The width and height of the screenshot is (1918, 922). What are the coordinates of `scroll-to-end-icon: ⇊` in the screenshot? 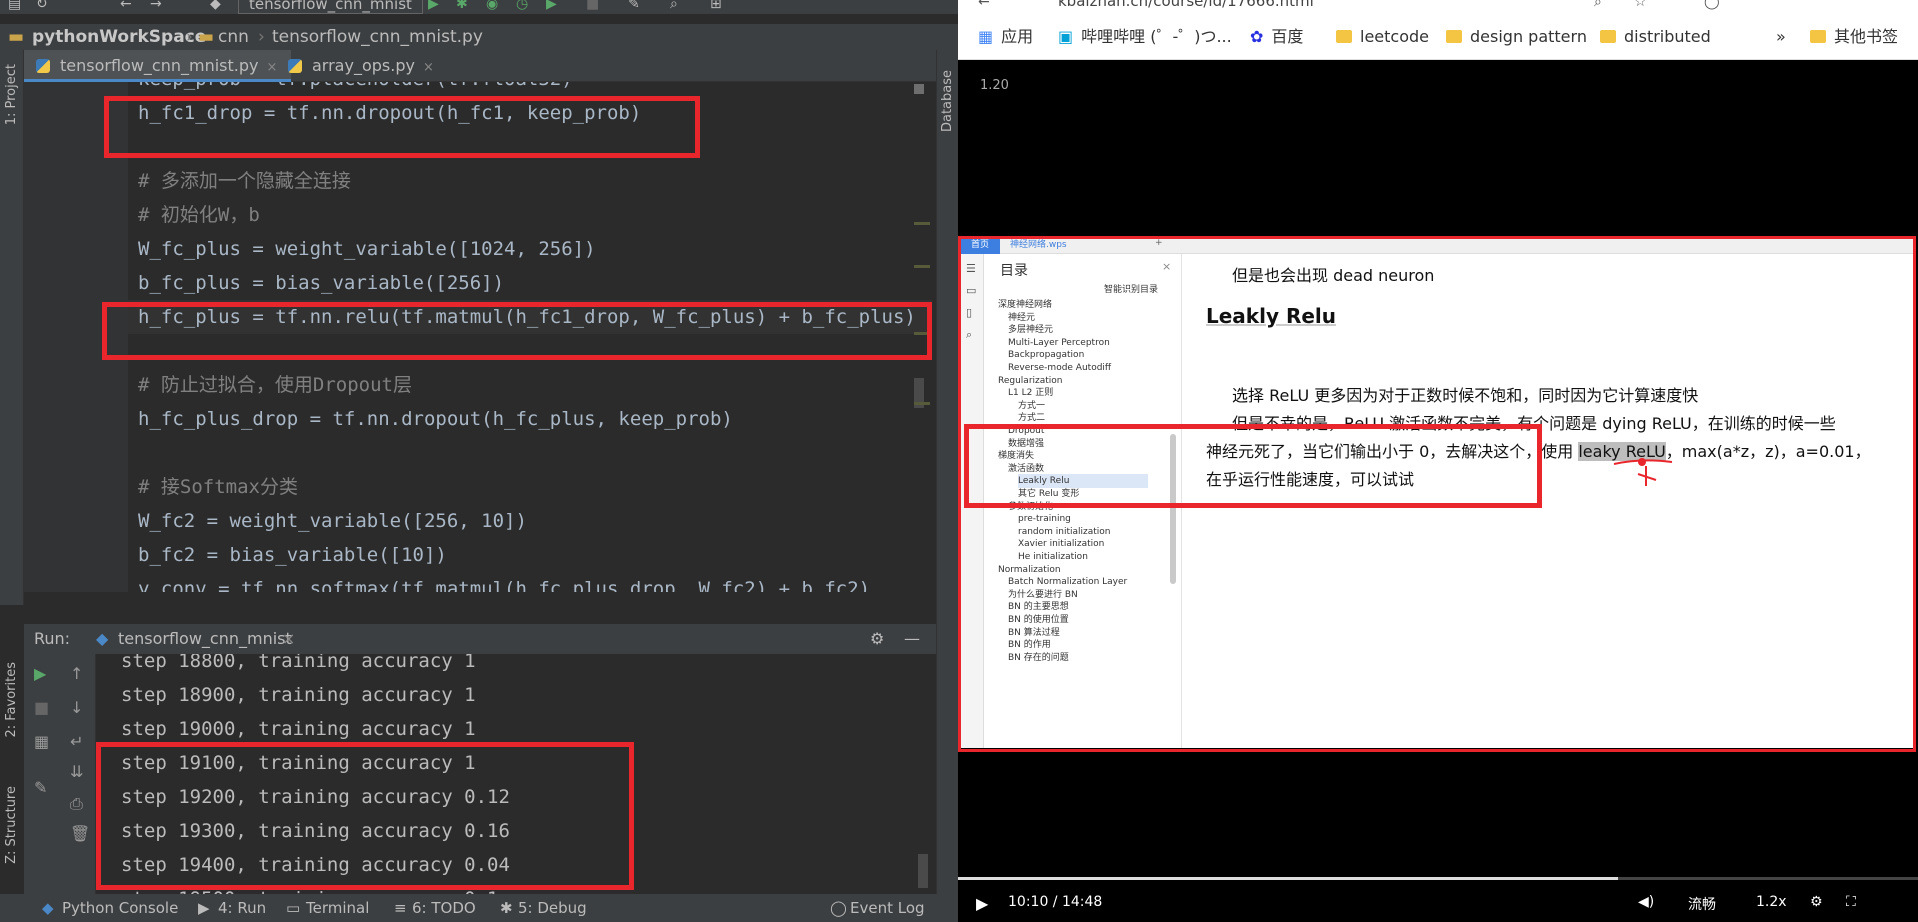 It's located at (76, 771).